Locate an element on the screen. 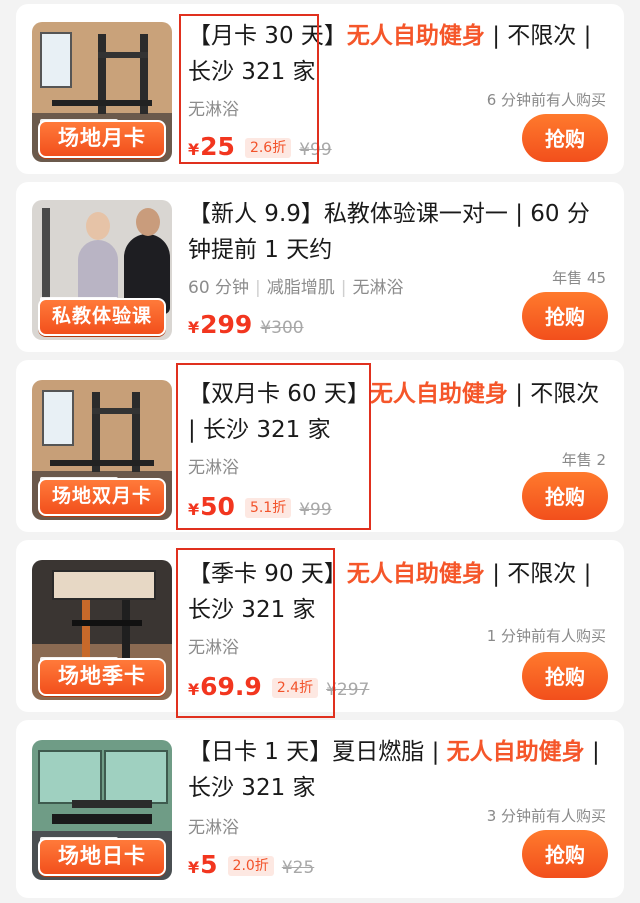  discount-badge: 2.0折 is located at coordinates (250, 866).